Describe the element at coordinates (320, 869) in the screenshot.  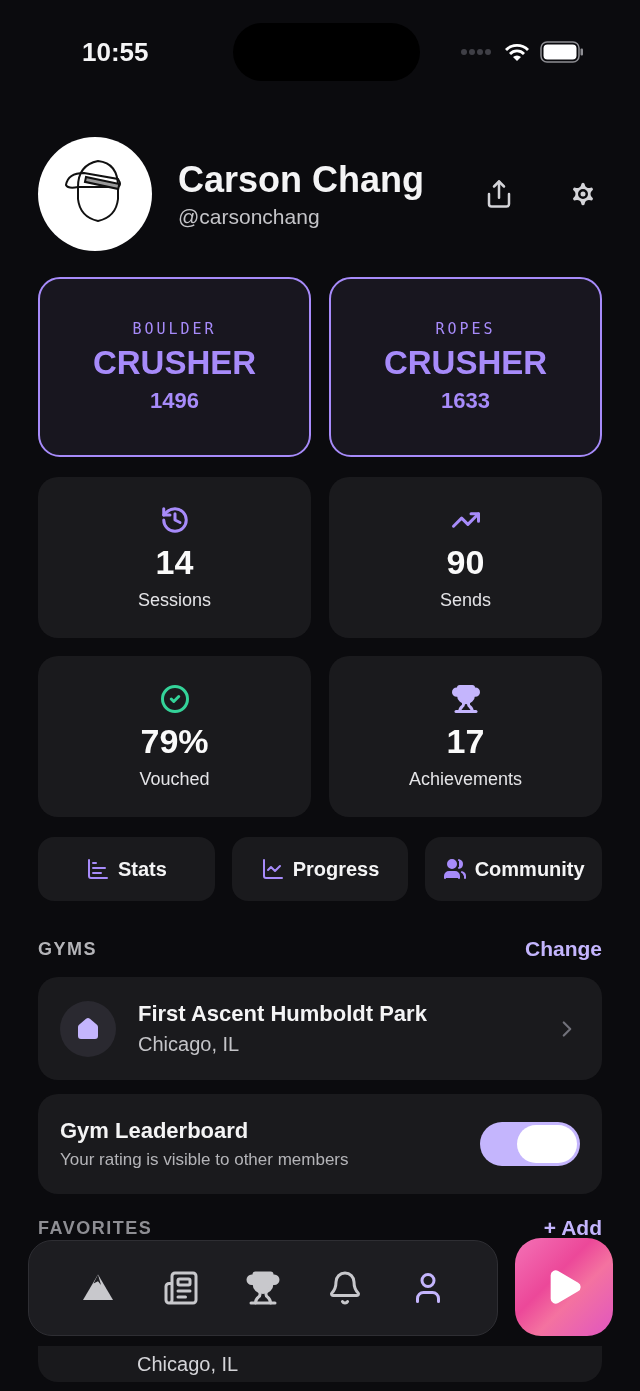
I see `quick-link-button: Progress` at that location.